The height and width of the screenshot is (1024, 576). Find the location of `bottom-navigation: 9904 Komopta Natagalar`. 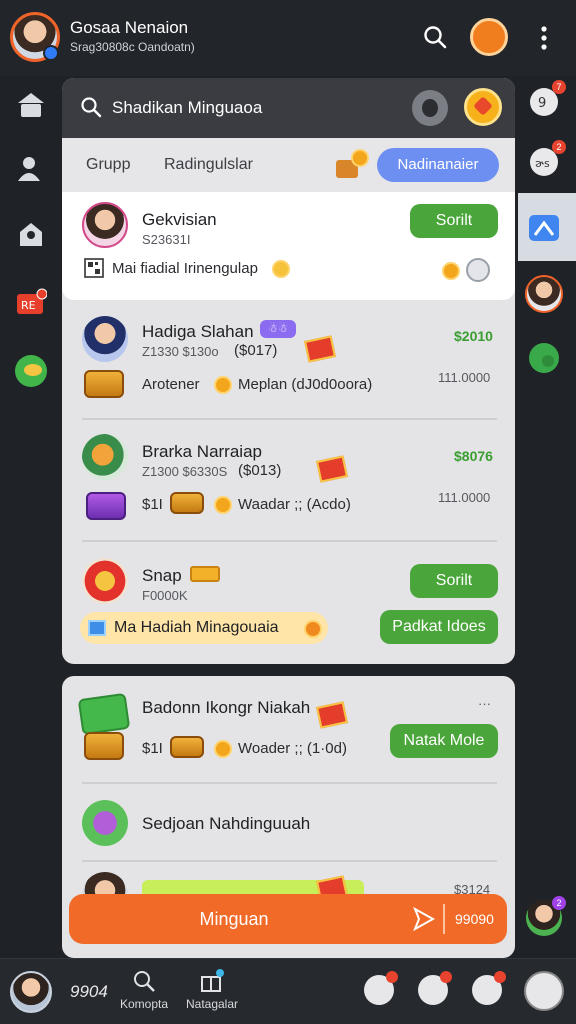

bottom-navigation: 9904 Komopta Natagalar is located at coordinates (288, 991).